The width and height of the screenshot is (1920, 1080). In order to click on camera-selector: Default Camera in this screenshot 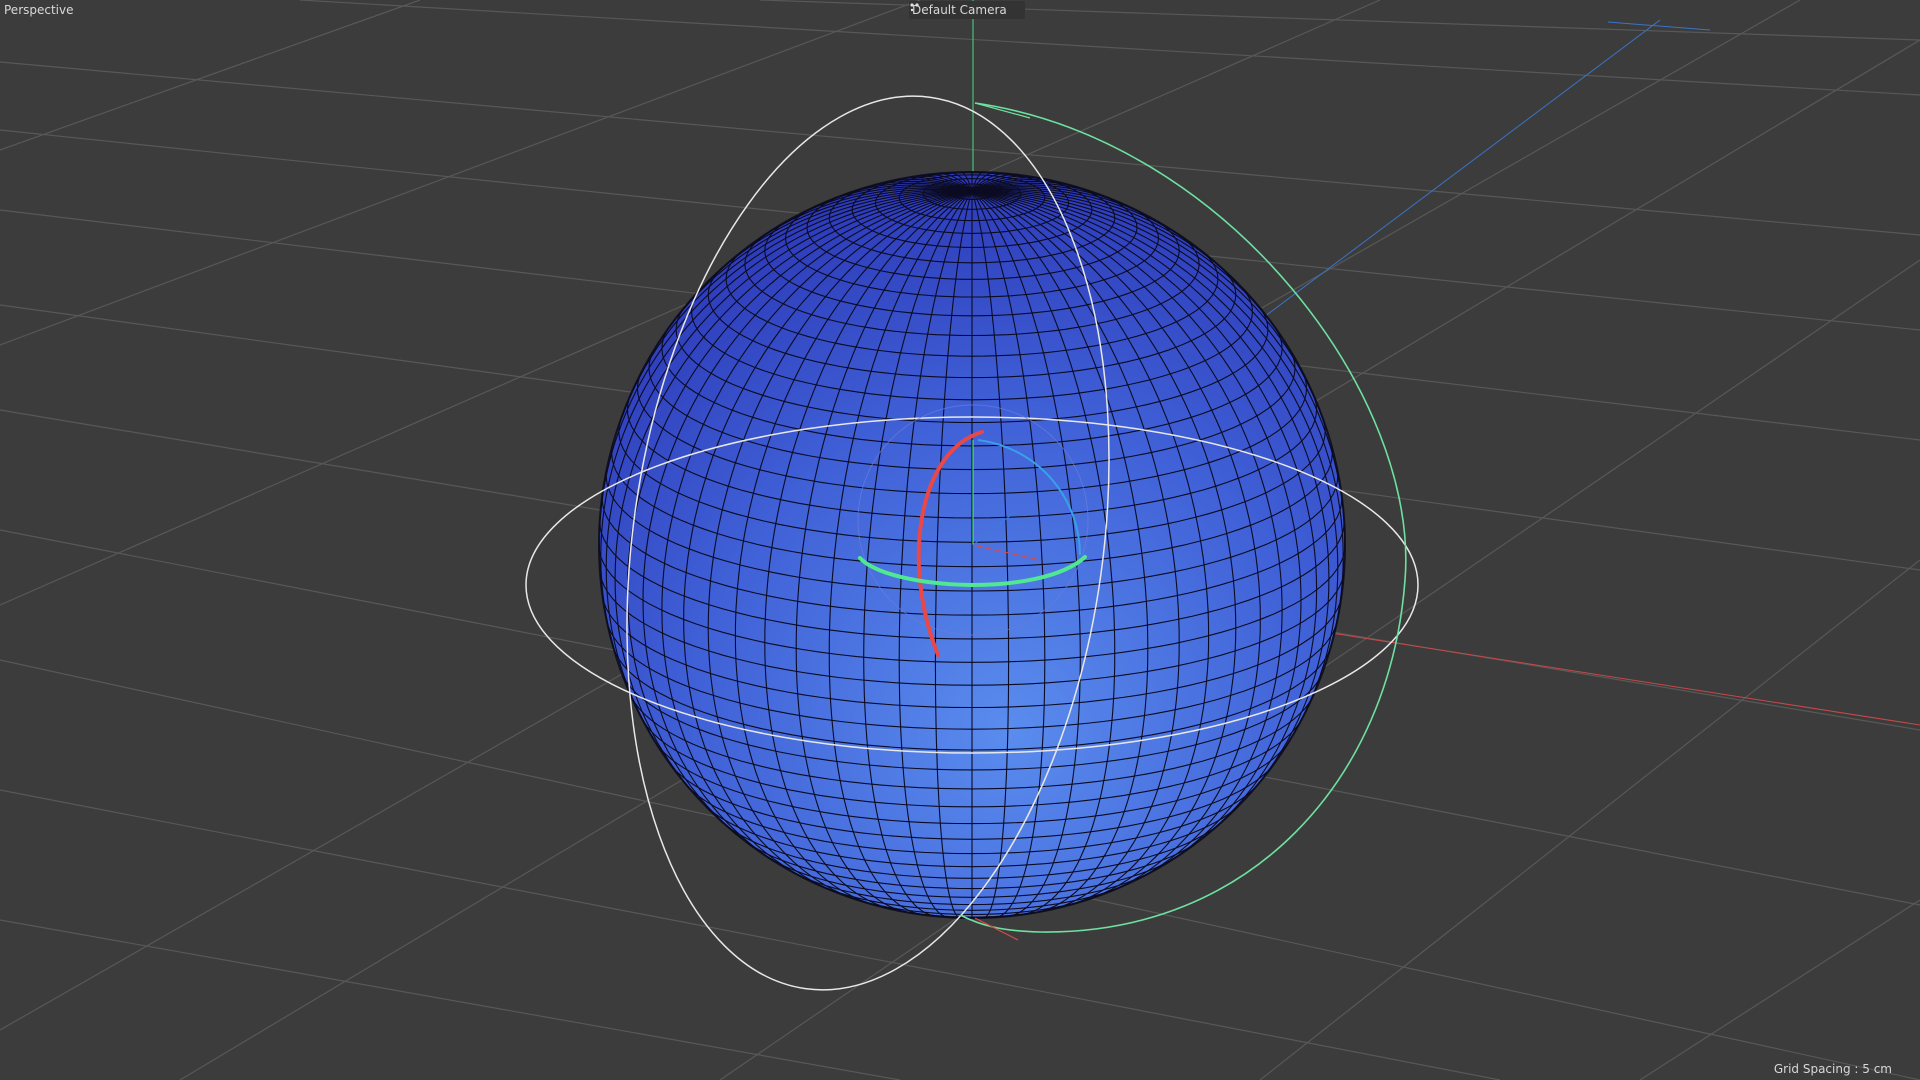, I will do `click(967, 10)`.